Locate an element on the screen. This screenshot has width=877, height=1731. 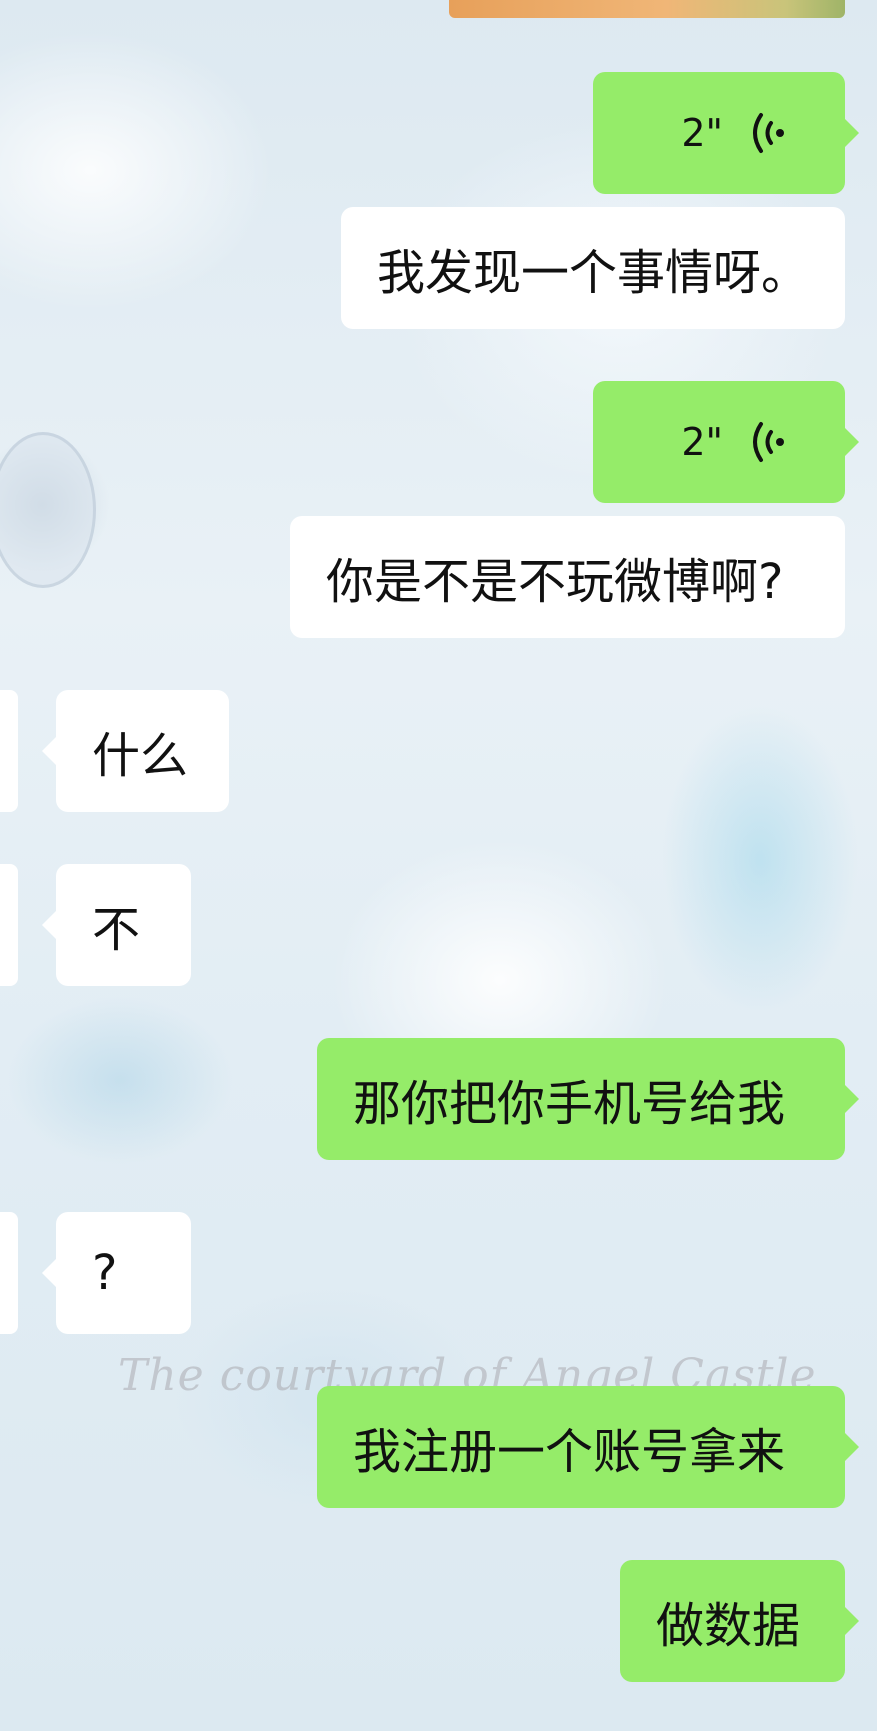
message-text: 你是不是不玩微博啊? is located at coordinates (555, 582).